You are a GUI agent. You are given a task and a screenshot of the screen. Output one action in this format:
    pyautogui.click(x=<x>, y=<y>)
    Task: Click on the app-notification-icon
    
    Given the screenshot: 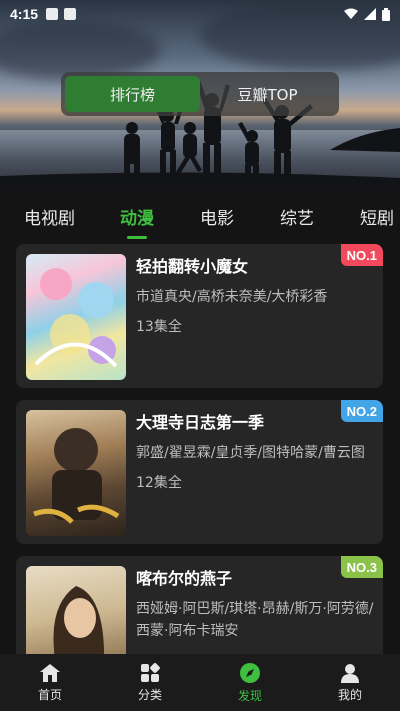 What is the action you would take?
    pyautogui.click(x=70, y=14)
    